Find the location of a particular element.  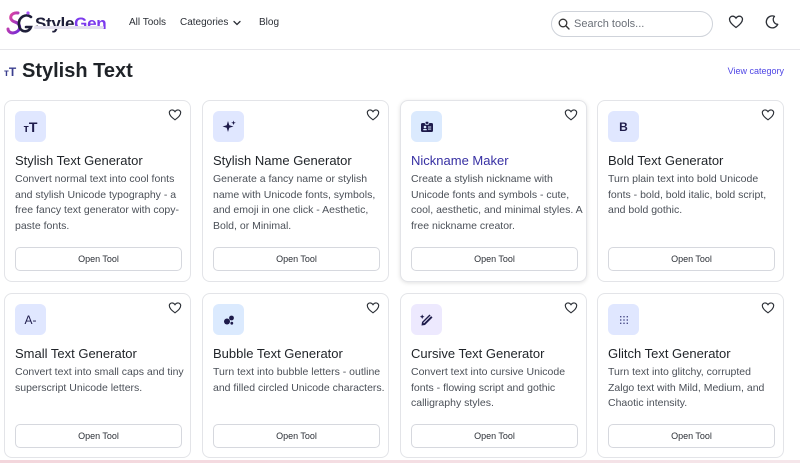

search-icon is located at coordinates (564, 24).